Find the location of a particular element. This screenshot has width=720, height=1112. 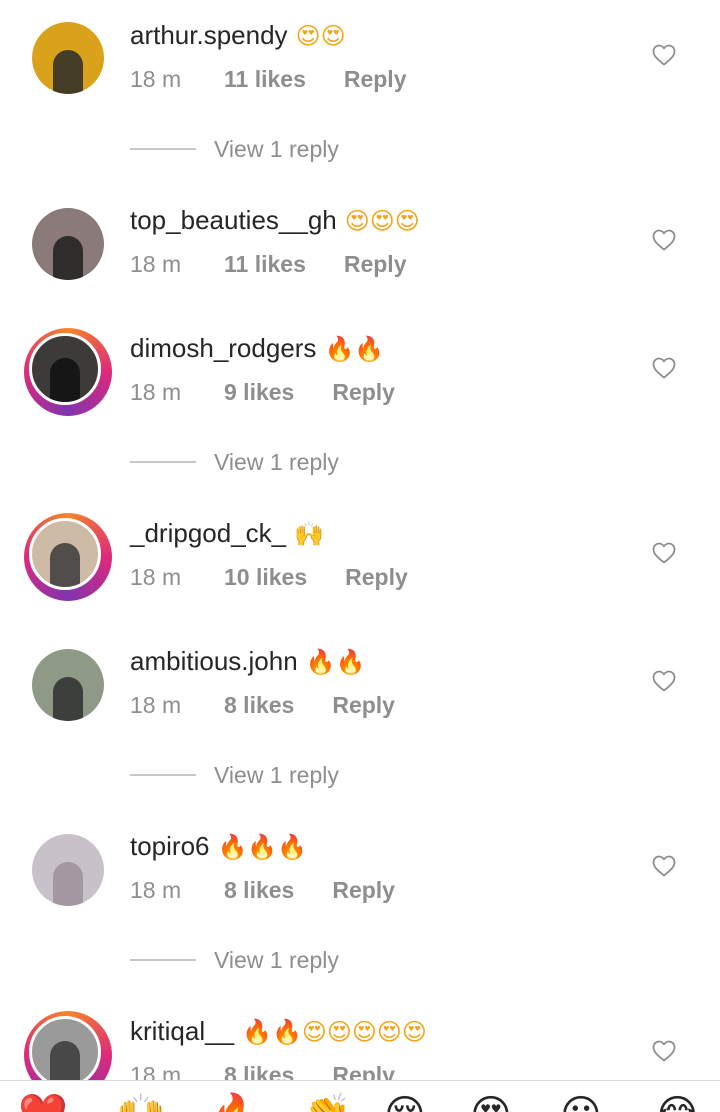

quick-reaction-emoji-button: 👏 is located at coordinates (327, 1103).